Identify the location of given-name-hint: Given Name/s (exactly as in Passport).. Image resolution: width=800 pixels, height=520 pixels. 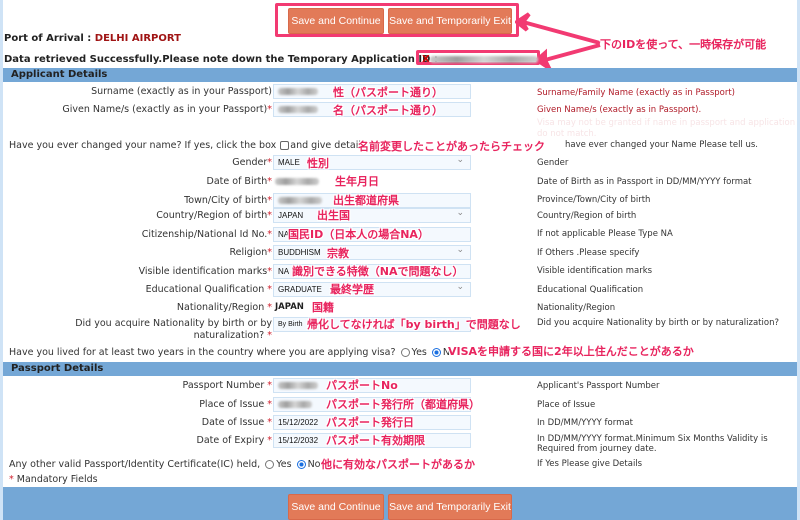
(619, 110).